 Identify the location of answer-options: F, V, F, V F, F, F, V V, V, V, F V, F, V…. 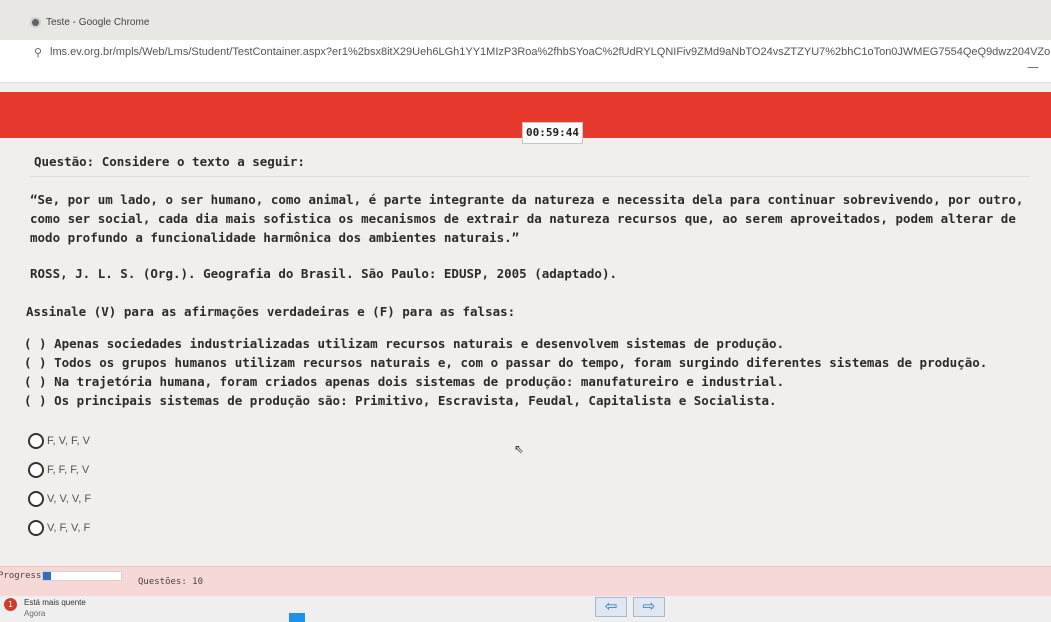
(59, 484).